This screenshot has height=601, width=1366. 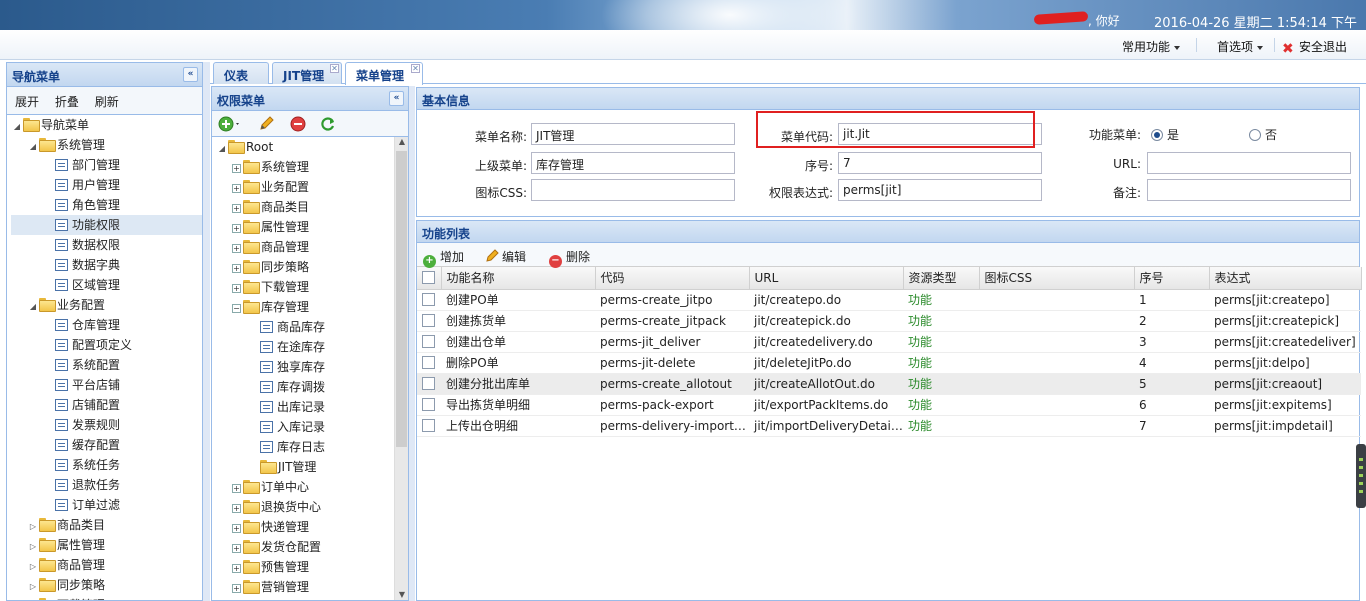 I want to click on col-code-header: 代码, so click(x=672, y=278).